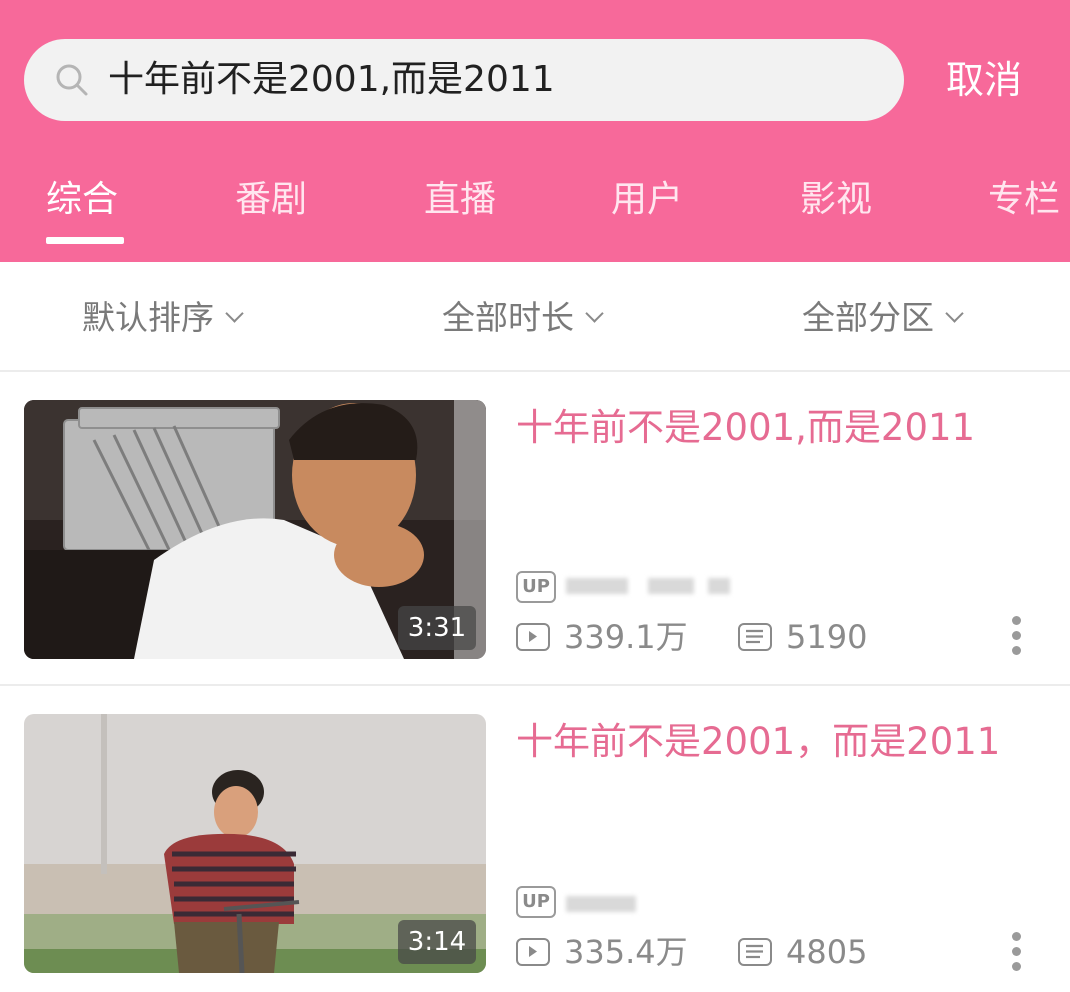 The height and width of the screenshot is (992, 1070). What do you see at coordinates (271, 200) in the screenshot?
I see `tab-bangumi: 番剧` at bounding box center [271, 200].